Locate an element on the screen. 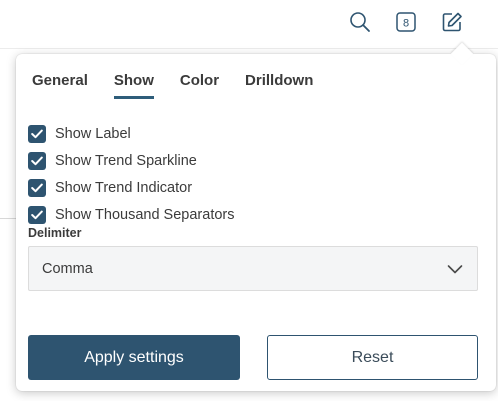 This screenshot has height=401, width=498. reset-button: Reset is located at coordinates (372, 357).